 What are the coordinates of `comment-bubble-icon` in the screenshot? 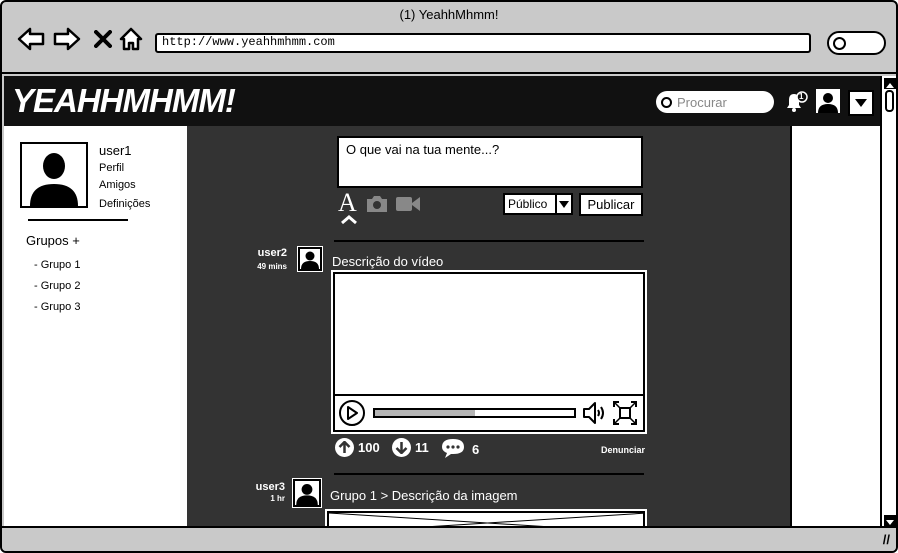 It's located at (453, 449).